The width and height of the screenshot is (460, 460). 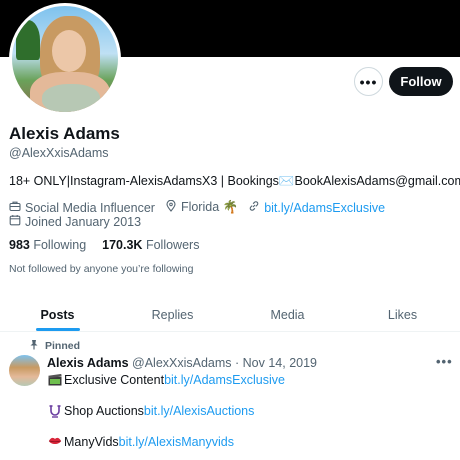 I want to click on post-line: Shop Auctions bit.ly/AlexisAuctions, so click(x=150, y=411).